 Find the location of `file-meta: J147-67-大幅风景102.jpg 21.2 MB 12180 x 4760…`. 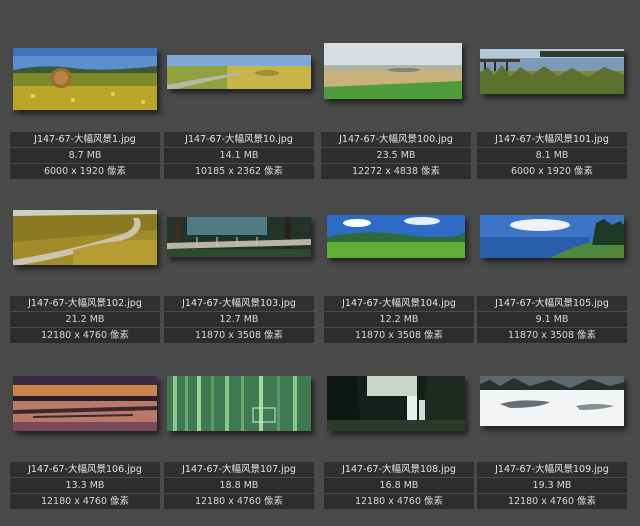

file-meta: J147-67-大幅风景102.jpg 21.2 MB 12180 x 4760… is located at coordinates (85, 320).